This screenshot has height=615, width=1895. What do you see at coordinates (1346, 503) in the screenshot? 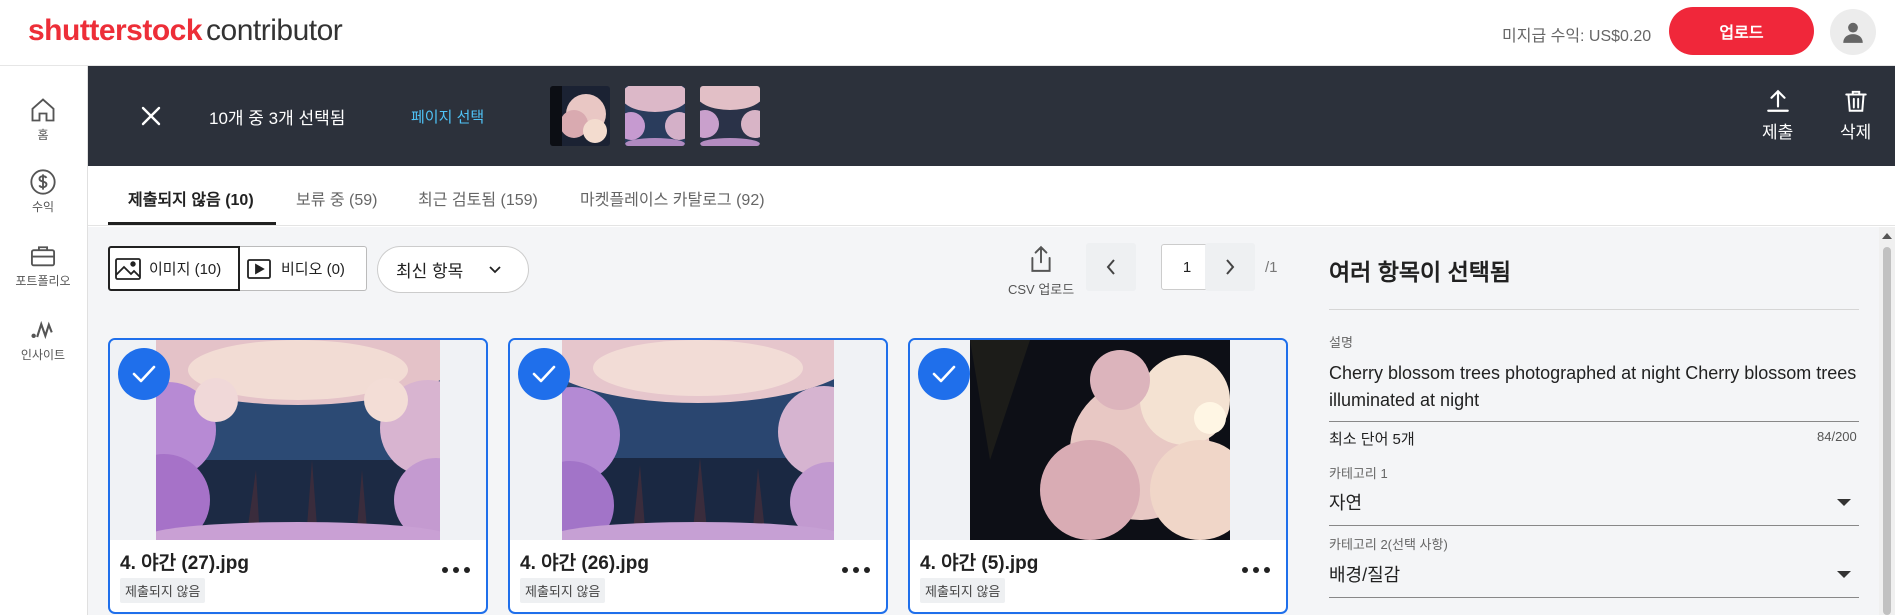
I see `category1-value: 자연` at bounding box center [1346, 503].